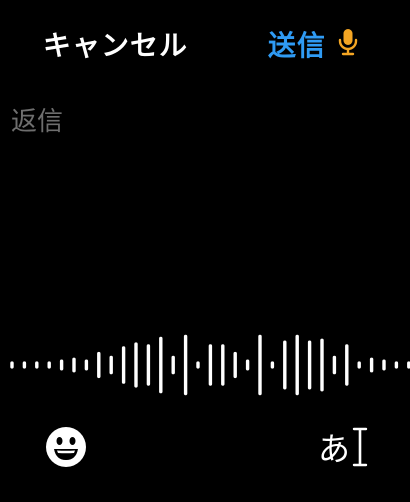  I want to click on keyboard-button: あ, so click(343, 447).